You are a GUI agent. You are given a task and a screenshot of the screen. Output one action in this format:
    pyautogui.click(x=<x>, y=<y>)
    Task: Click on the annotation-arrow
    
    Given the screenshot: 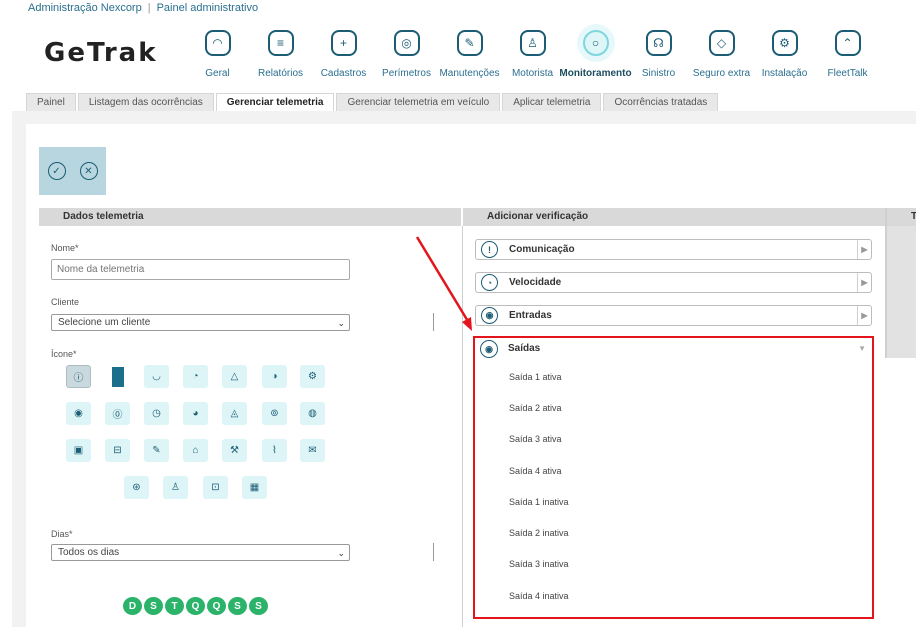 What is the action you would take?
    pyautogui.click(x=443, y=283)
    